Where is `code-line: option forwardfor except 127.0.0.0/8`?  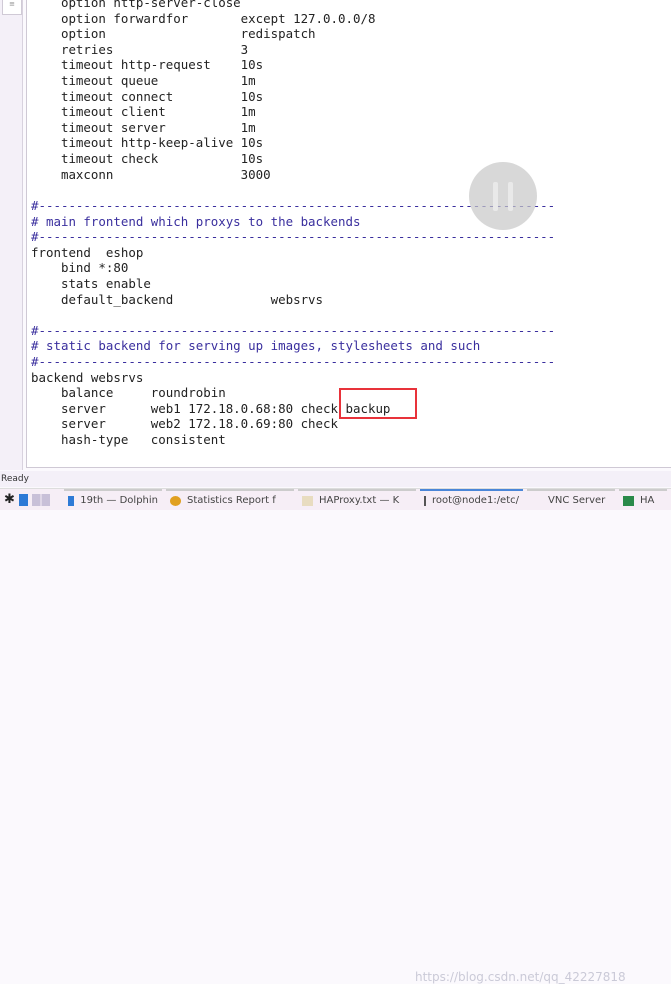 code-line: option forwardfor except 127.0.0.0/8 is located at coordinates (203, 18).